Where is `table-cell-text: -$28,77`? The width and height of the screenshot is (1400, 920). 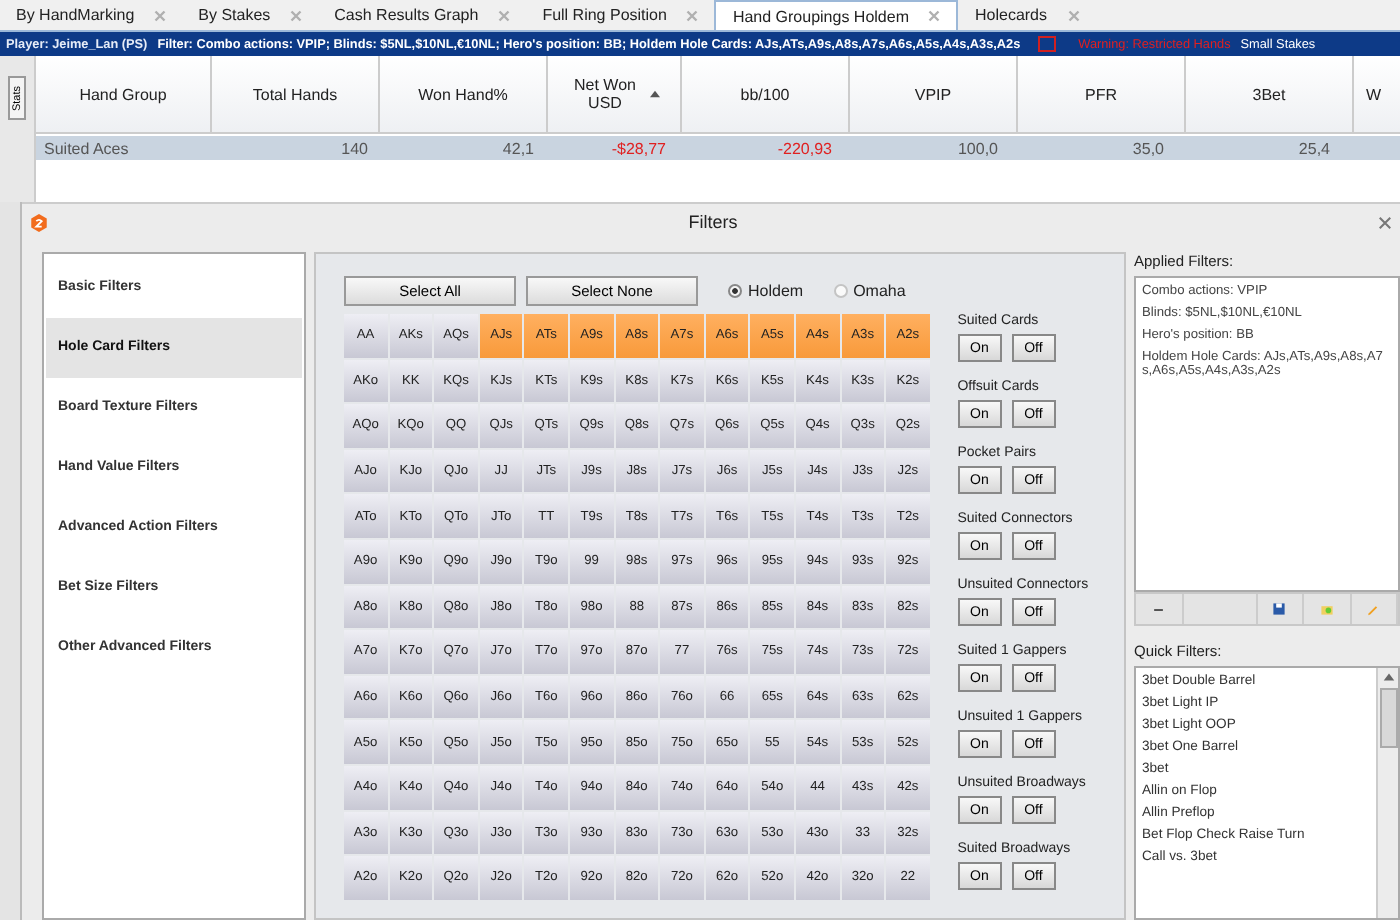 table-cell-text: -$28,77 is located at coordinates (638, 148).